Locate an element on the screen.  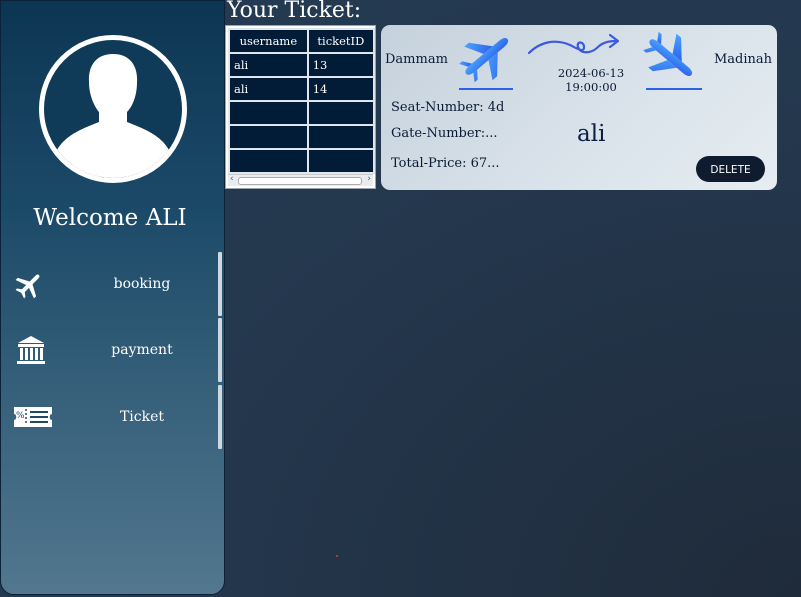
ticket-grid: username ticketID ali 13 ali 14 is located at coordinates (302, 101).